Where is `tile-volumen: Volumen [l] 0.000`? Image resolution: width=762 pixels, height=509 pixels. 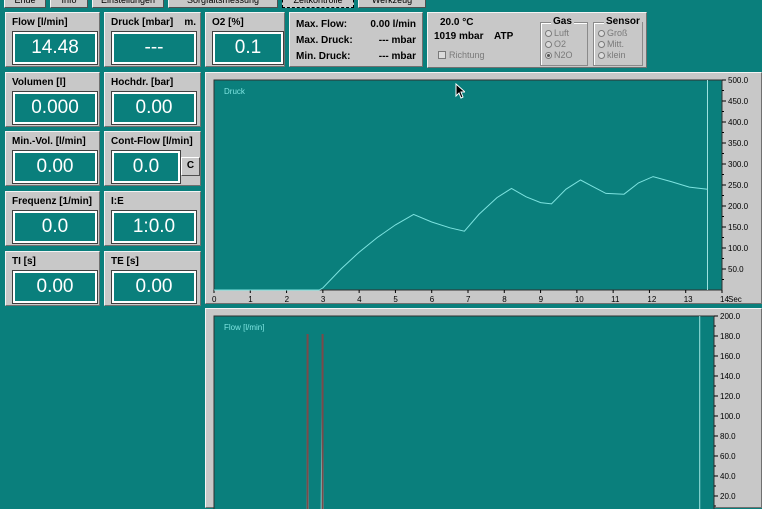 tile-volumen: Volumen [l] 0.000 is located at coordinates (52, 99).